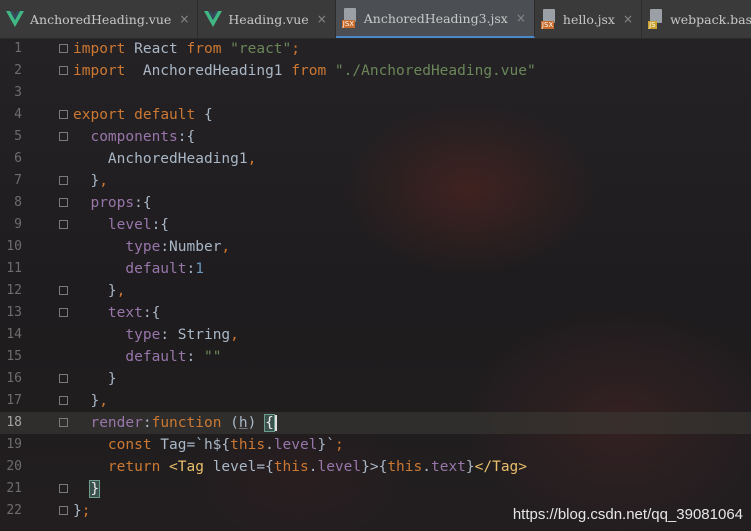 Image resolution: width=751 pixels, height=531 pixels. What do you see at coordinates (18, 180) in the screenshot?
I see `line-number: 7` at bounding box center [18, 180].